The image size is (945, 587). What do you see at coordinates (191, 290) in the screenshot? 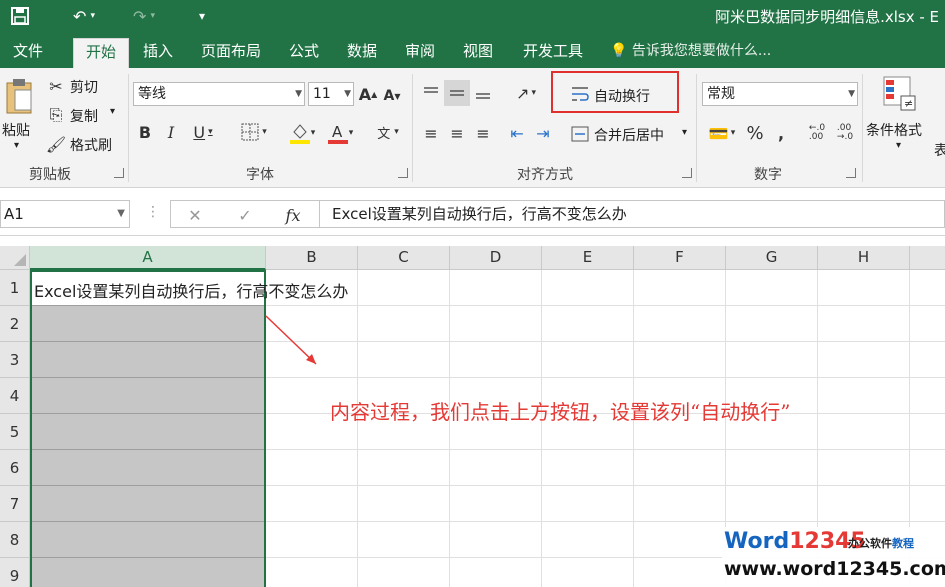
I see `cell-a1: Excel设置某列自动换行后，行高不变怎么办` at bounding box center [191, 290].